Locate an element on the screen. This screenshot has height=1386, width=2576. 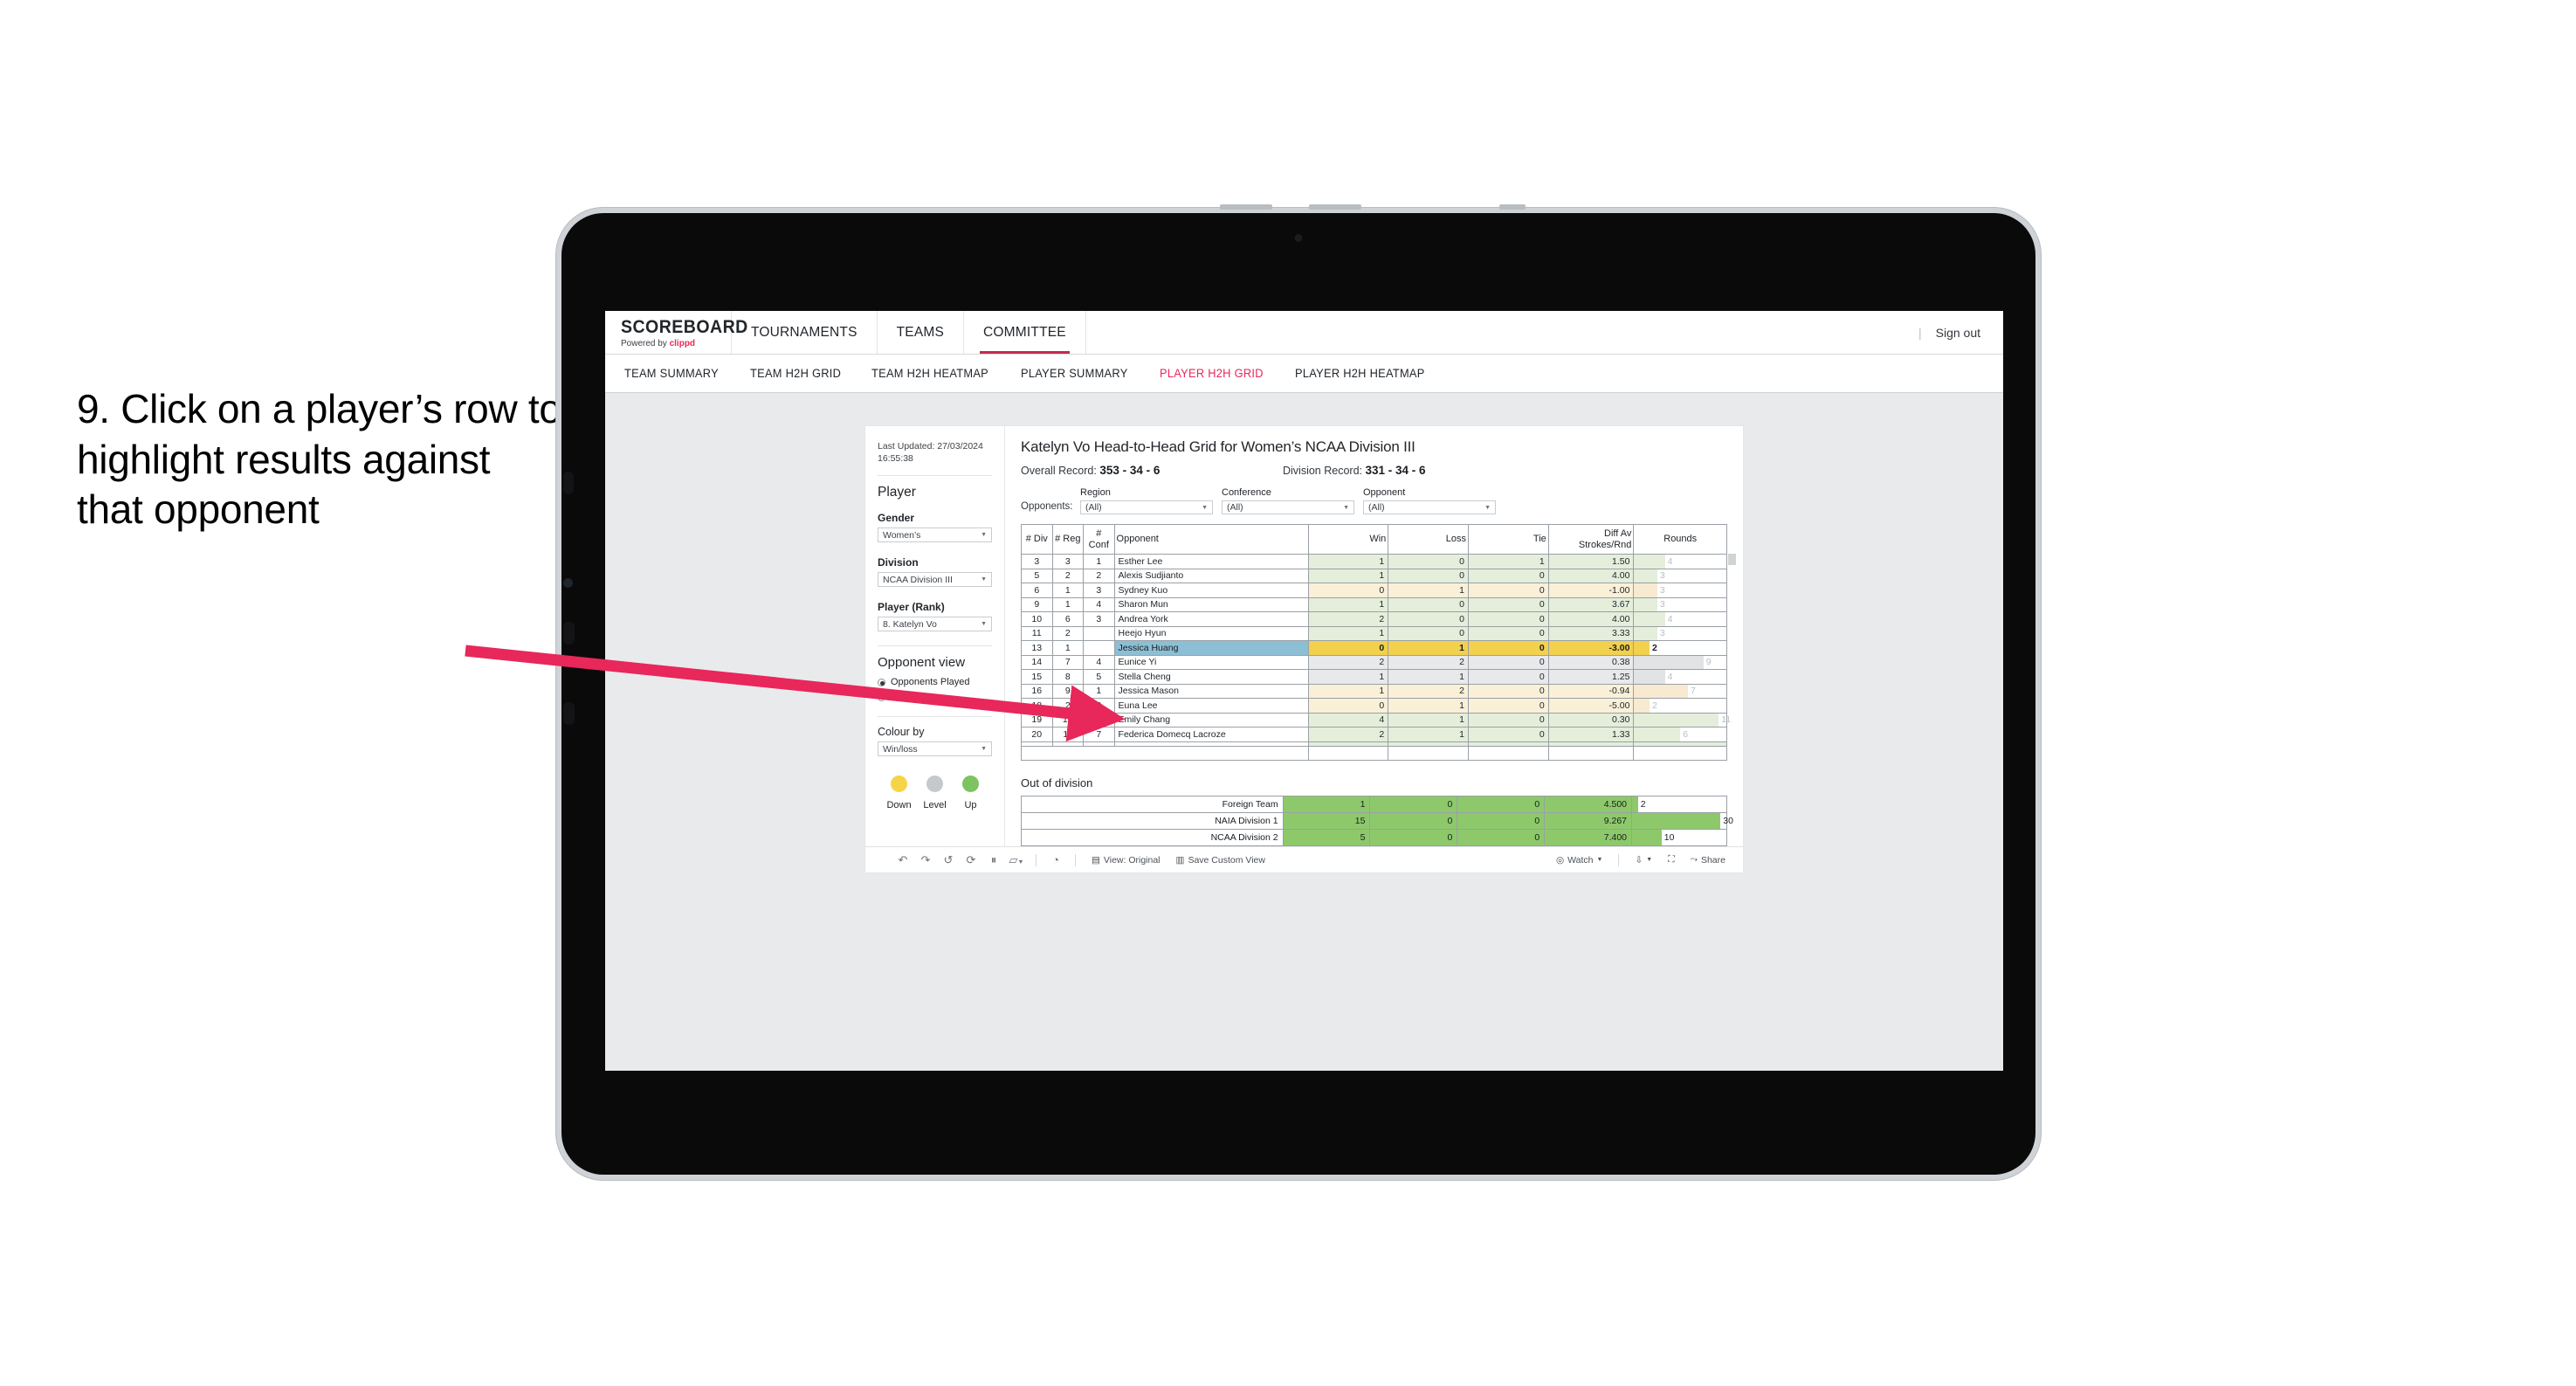
view-shape-icon: ▱▼ is located at coordinates (1016, 860).